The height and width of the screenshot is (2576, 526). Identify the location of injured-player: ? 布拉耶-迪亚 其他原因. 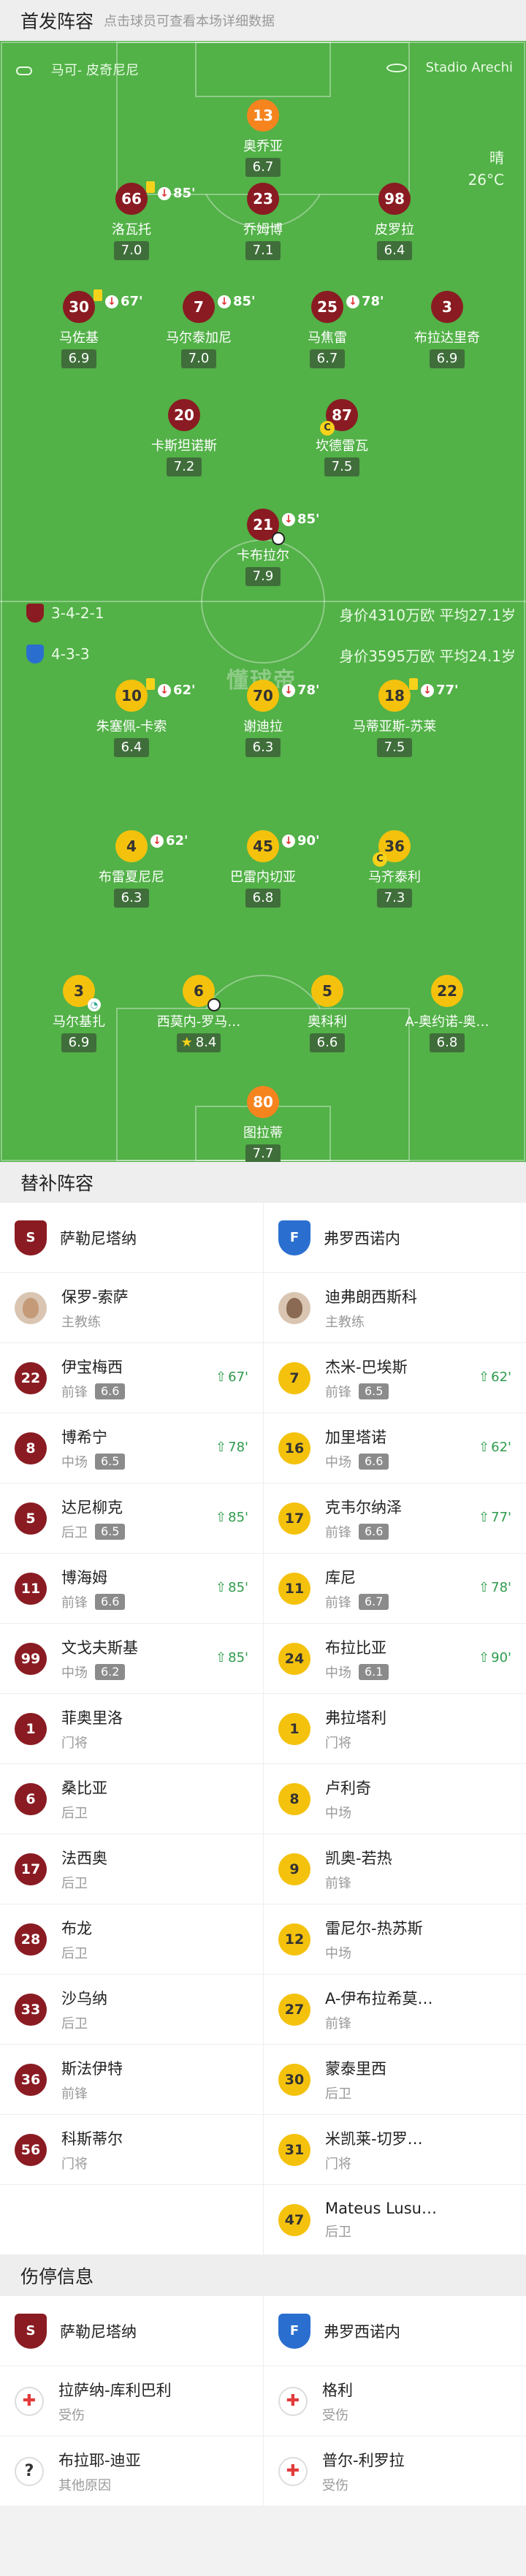
(131, 2471).